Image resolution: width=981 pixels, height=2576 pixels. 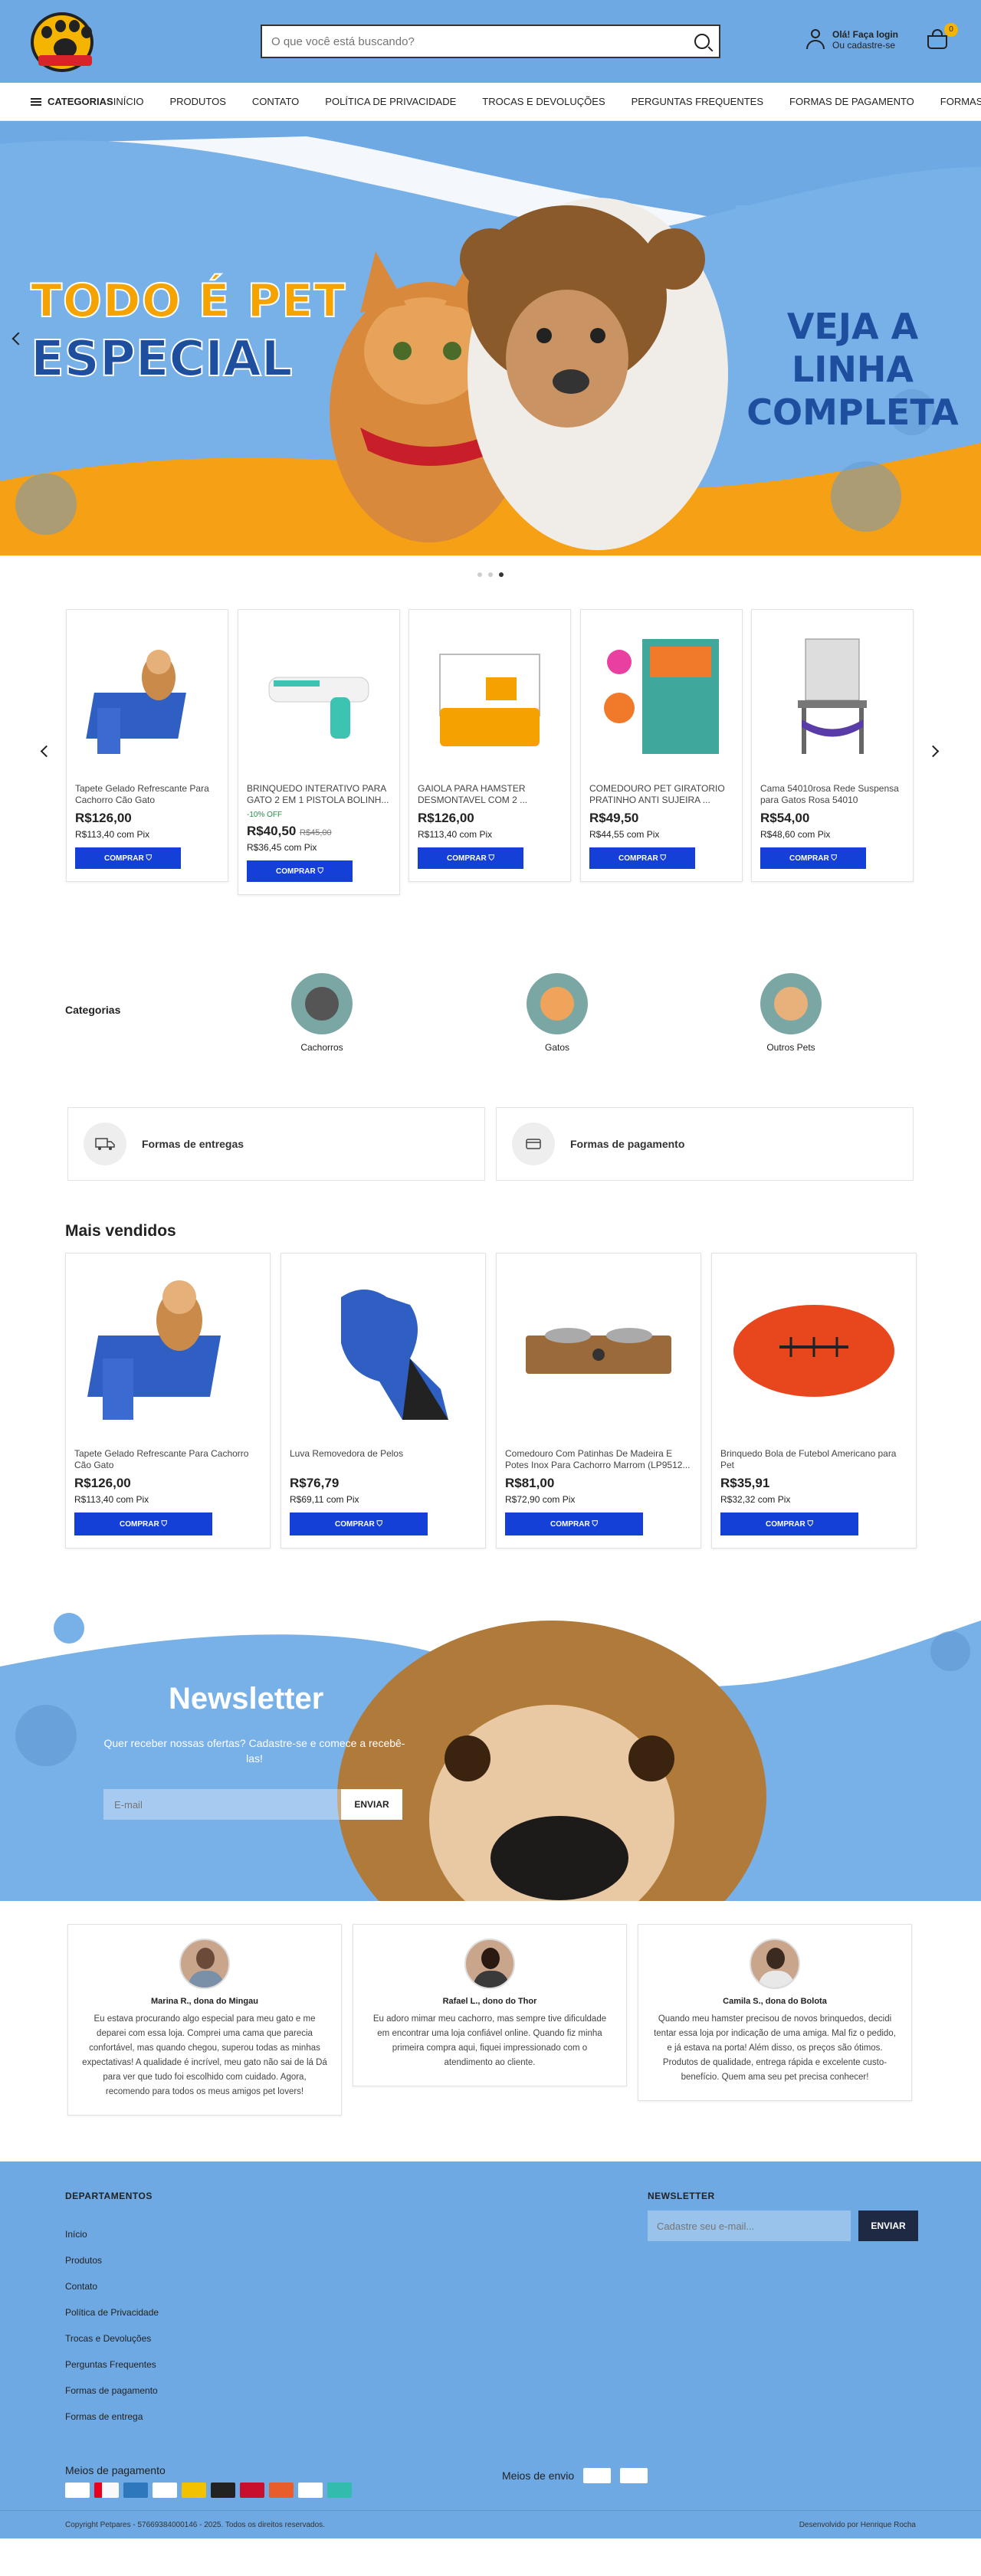 I want to click on diners-icon, so click(x=165, y=2490).